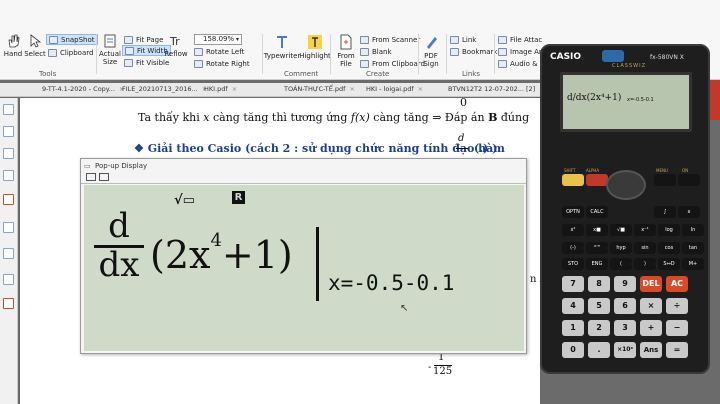 This screenshot has width=720, height=404. I want to click on calc-key: 7, so click(573, 284).